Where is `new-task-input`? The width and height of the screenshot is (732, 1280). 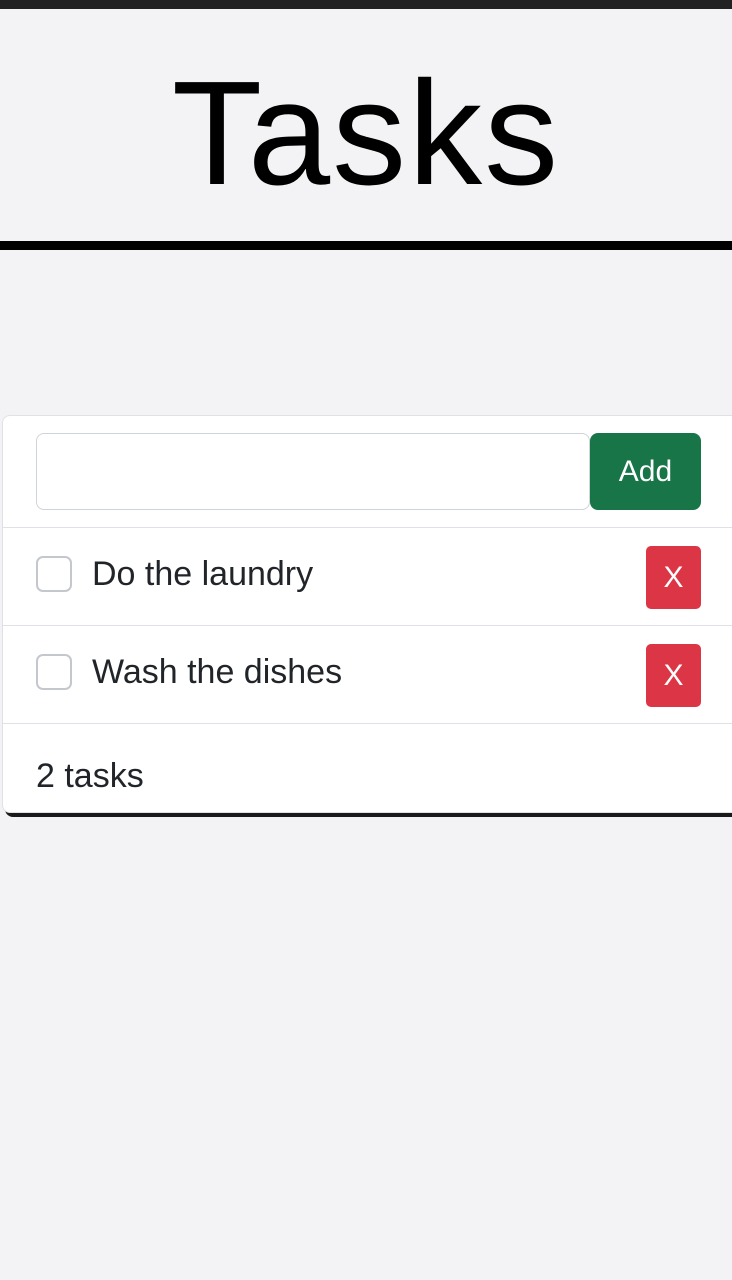
new-task-input is located at coordinates (313, 471).